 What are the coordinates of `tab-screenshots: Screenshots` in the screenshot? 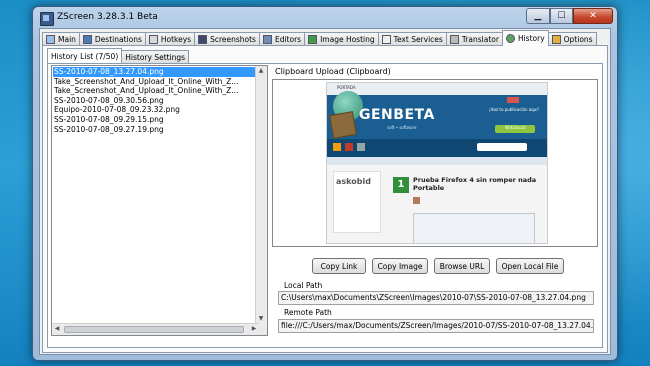 It's located at (227, 39).